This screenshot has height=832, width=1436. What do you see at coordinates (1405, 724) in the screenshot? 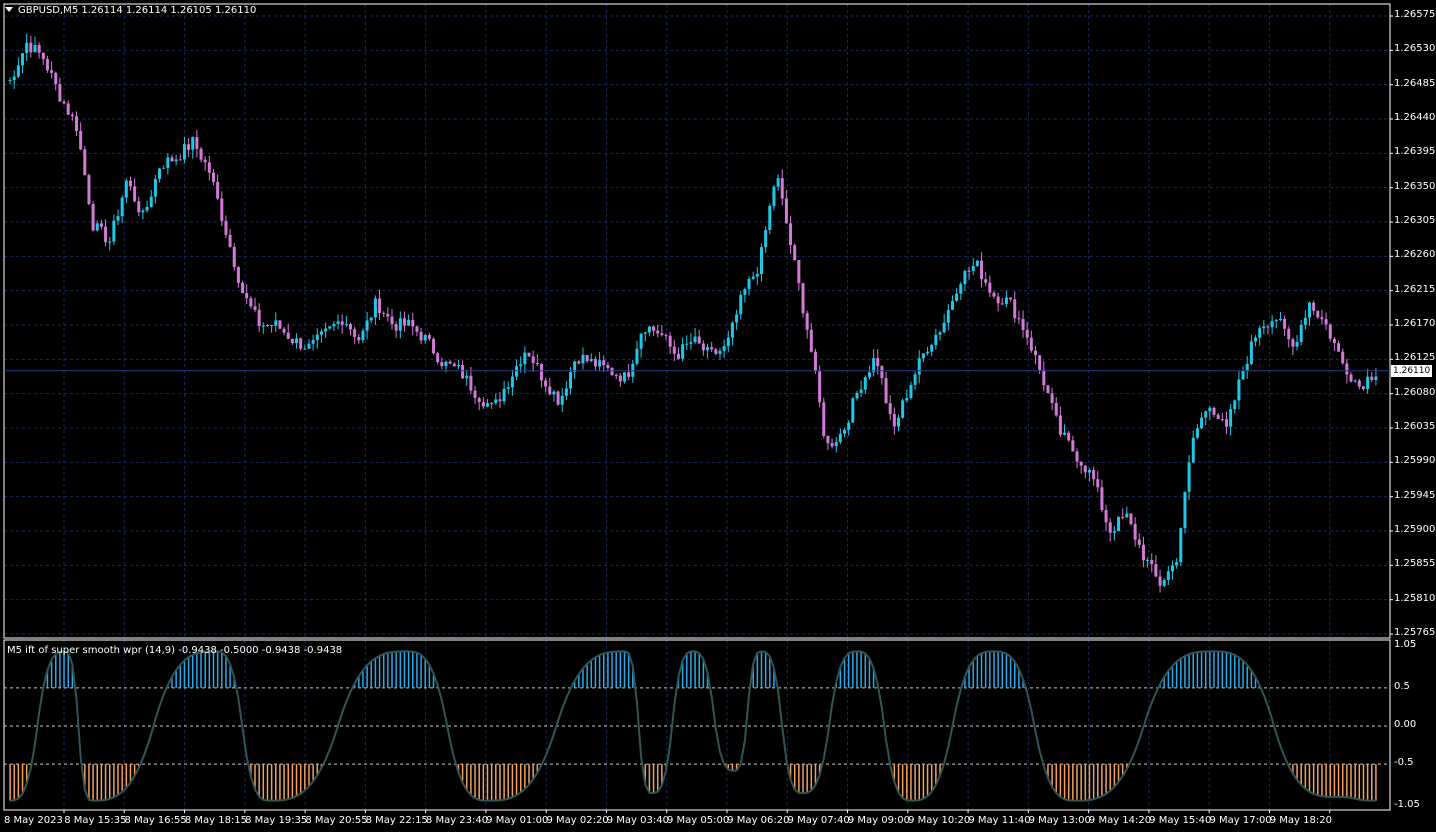
I see `indicator-level-label: 0.00` at bounding box center [1405, 724].